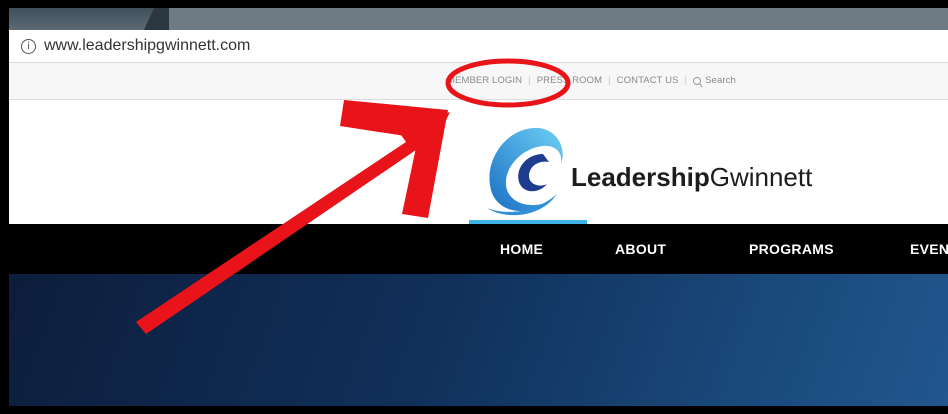  What do you see at coordinates (640, 249) in the screenshot?
I see `nav-item-about: ABOUT` at bounding box center [640, 249].